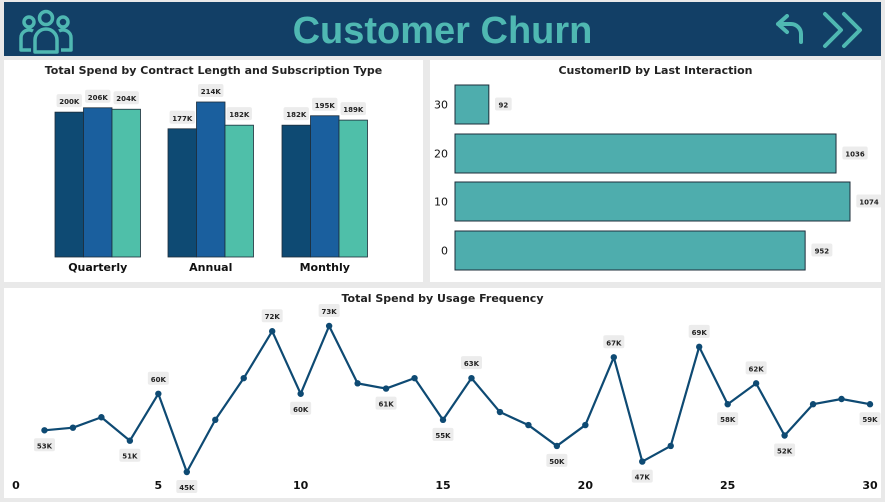  I want to click on data-label: 63K, so click(472, 364).